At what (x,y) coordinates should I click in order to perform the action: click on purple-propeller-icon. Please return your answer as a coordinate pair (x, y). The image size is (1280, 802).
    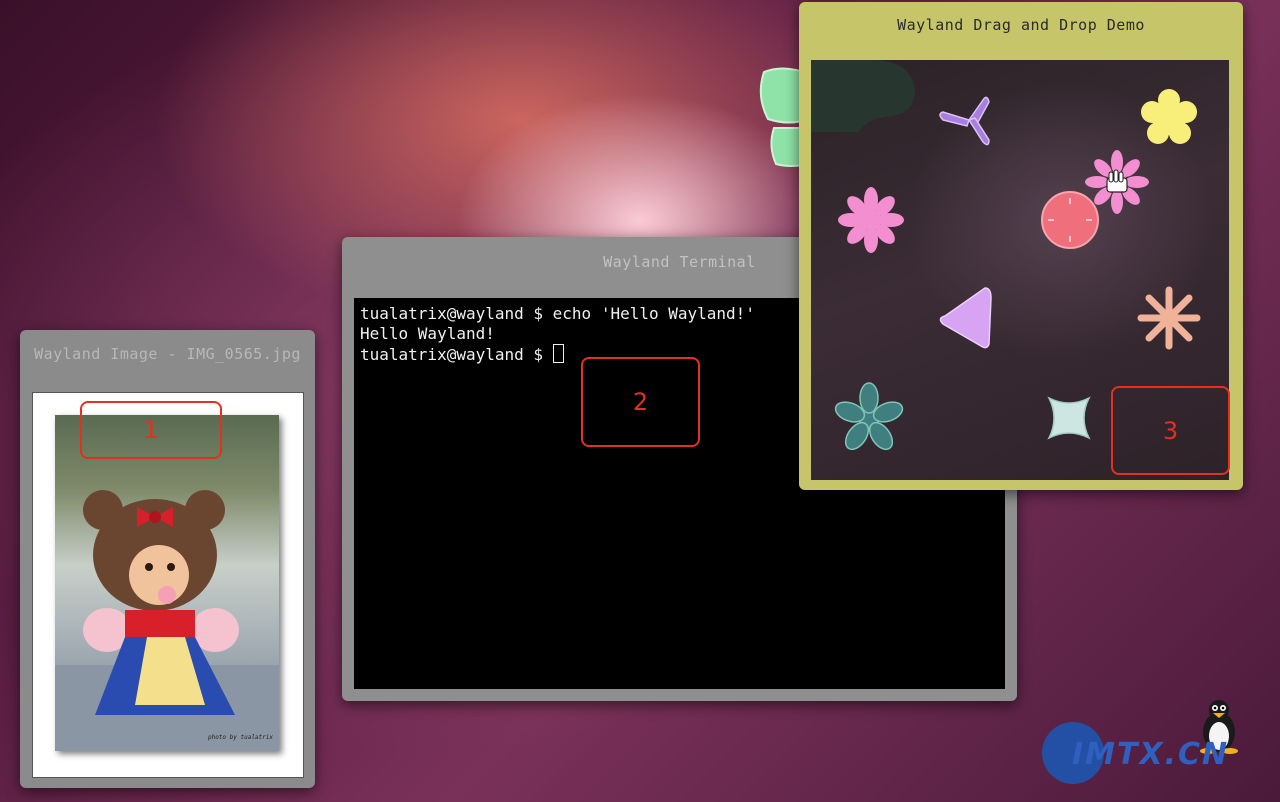
    Looking at the image, I should click on (964, 121).